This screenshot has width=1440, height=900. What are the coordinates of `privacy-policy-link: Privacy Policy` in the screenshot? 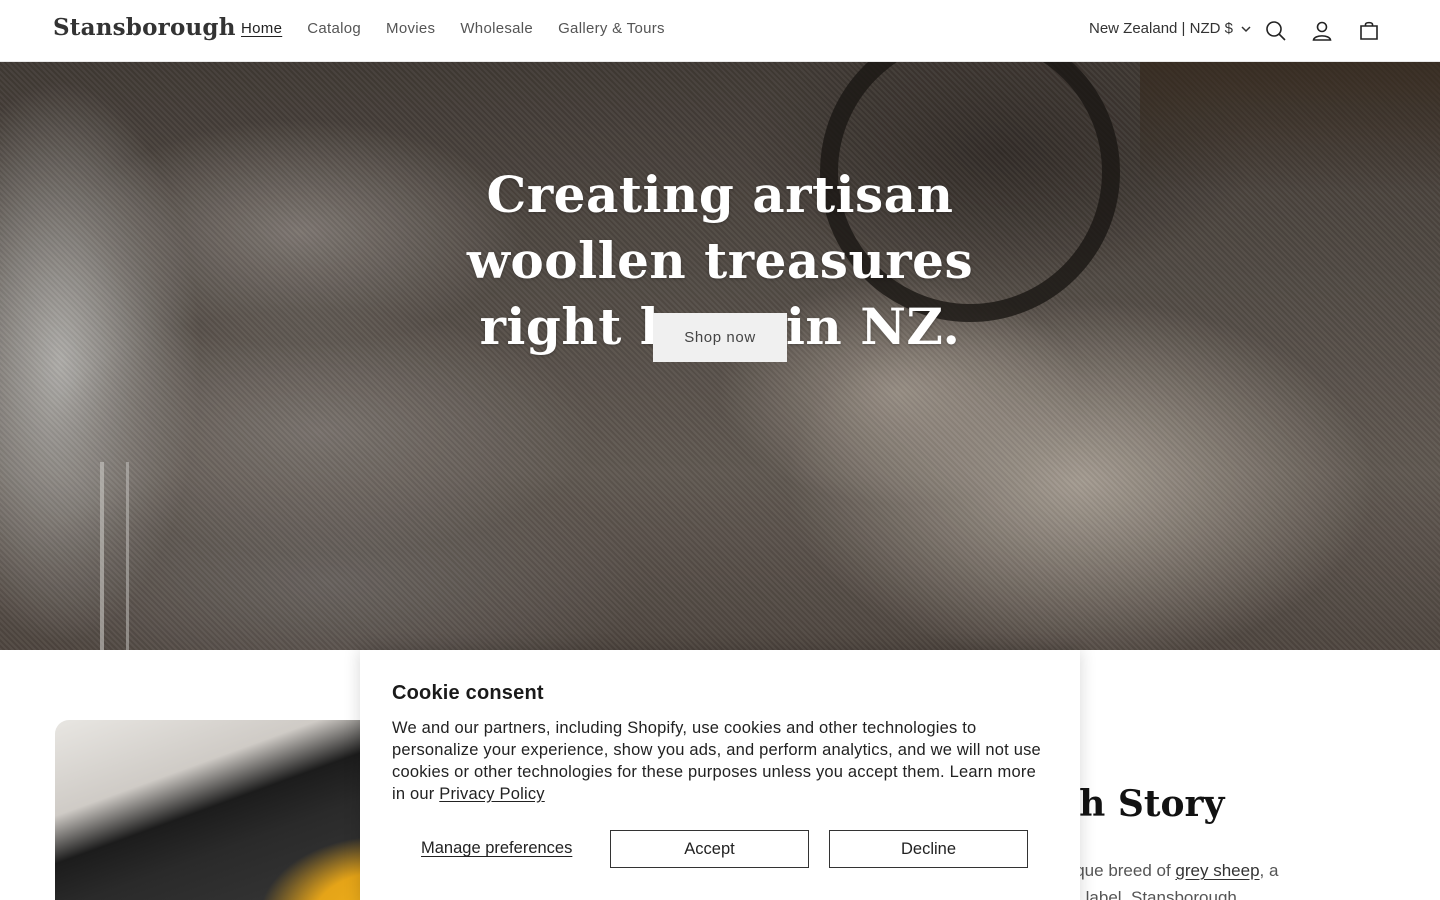 It's located at (492, 794).